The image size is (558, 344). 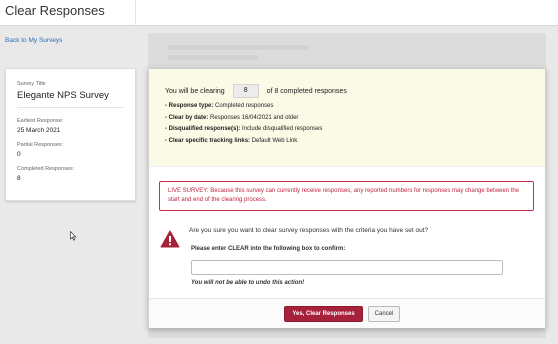 I want to click on earliest-response-label: Earliest Response:, so click(x=40, y=121).